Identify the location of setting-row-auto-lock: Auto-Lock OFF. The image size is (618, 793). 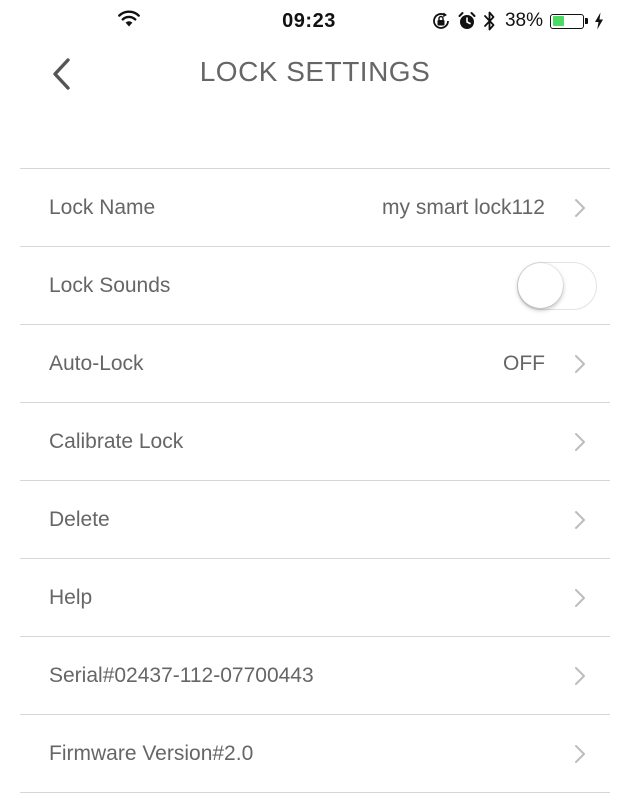
(315, 364).